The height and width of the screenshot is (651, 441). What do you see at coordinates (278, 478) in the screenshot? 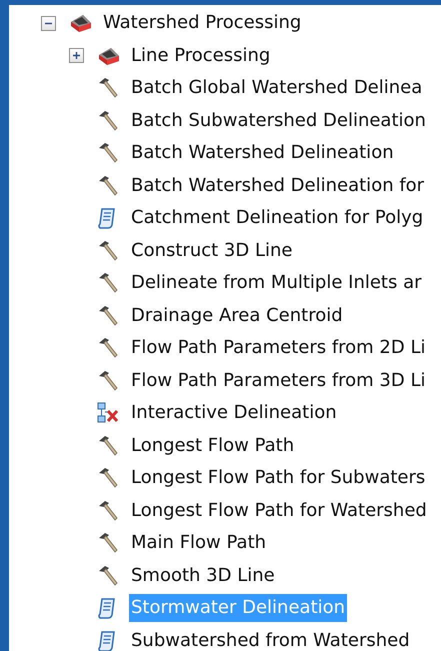
I see `tree-item: Longest Flow Path for Subwaters` at bounding box center [278, 478].